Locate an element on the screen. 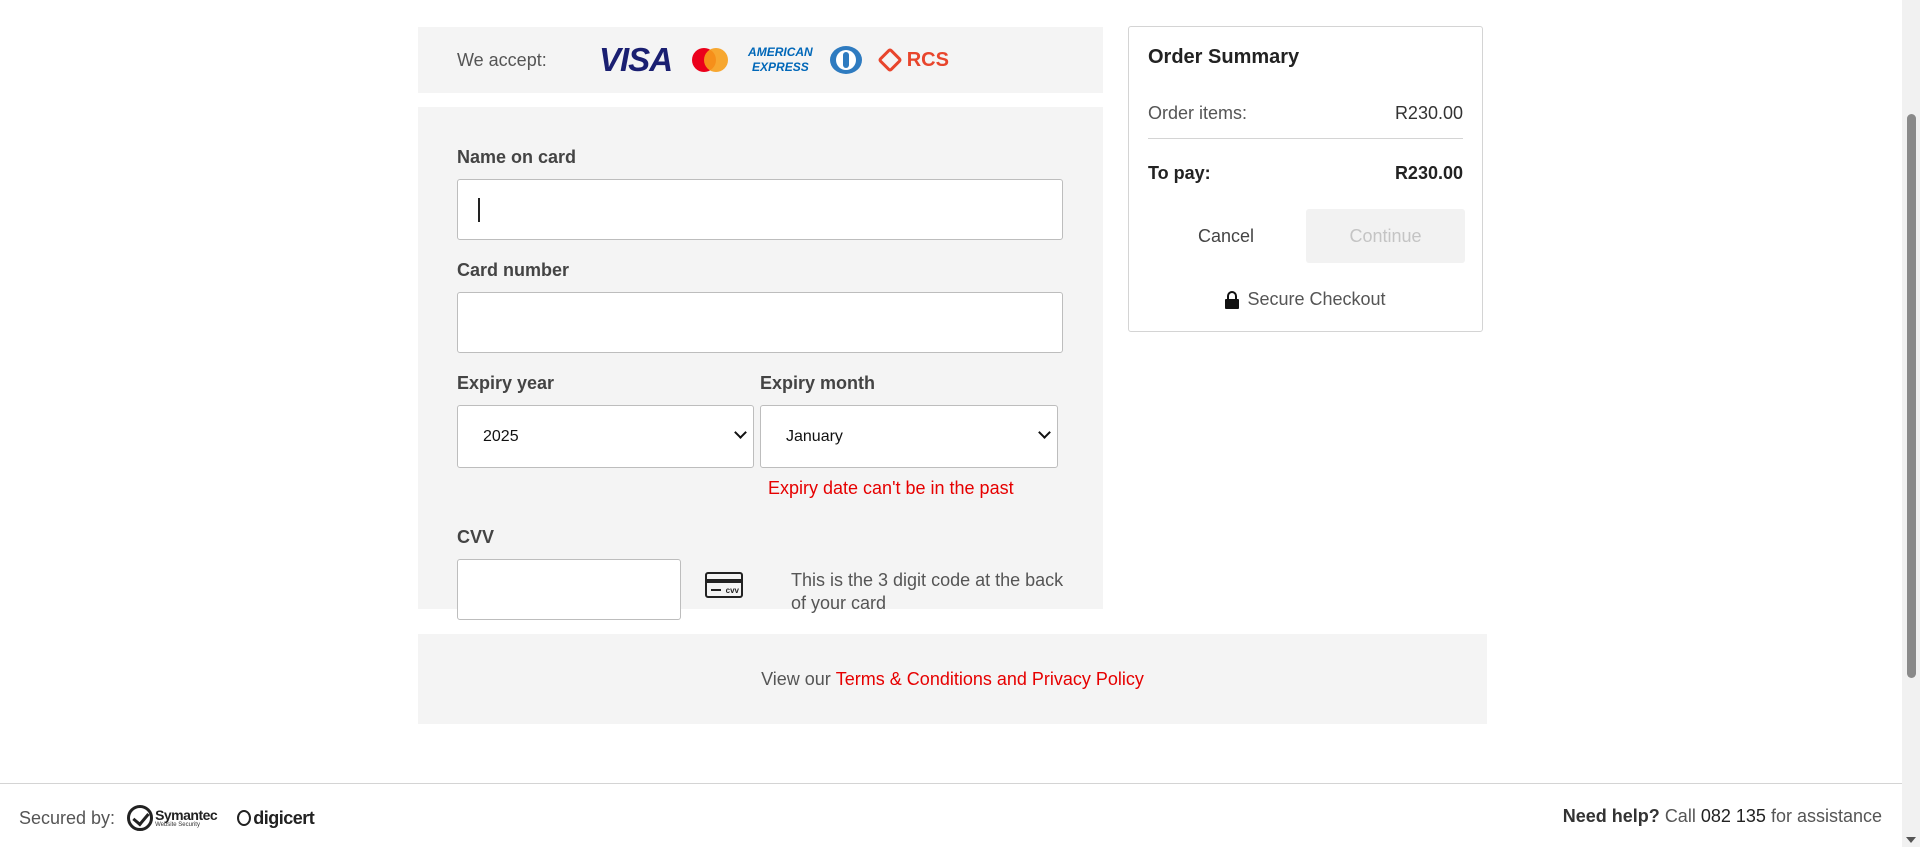  name-on-card-label: Name on card is located at coordinates (517, 157).